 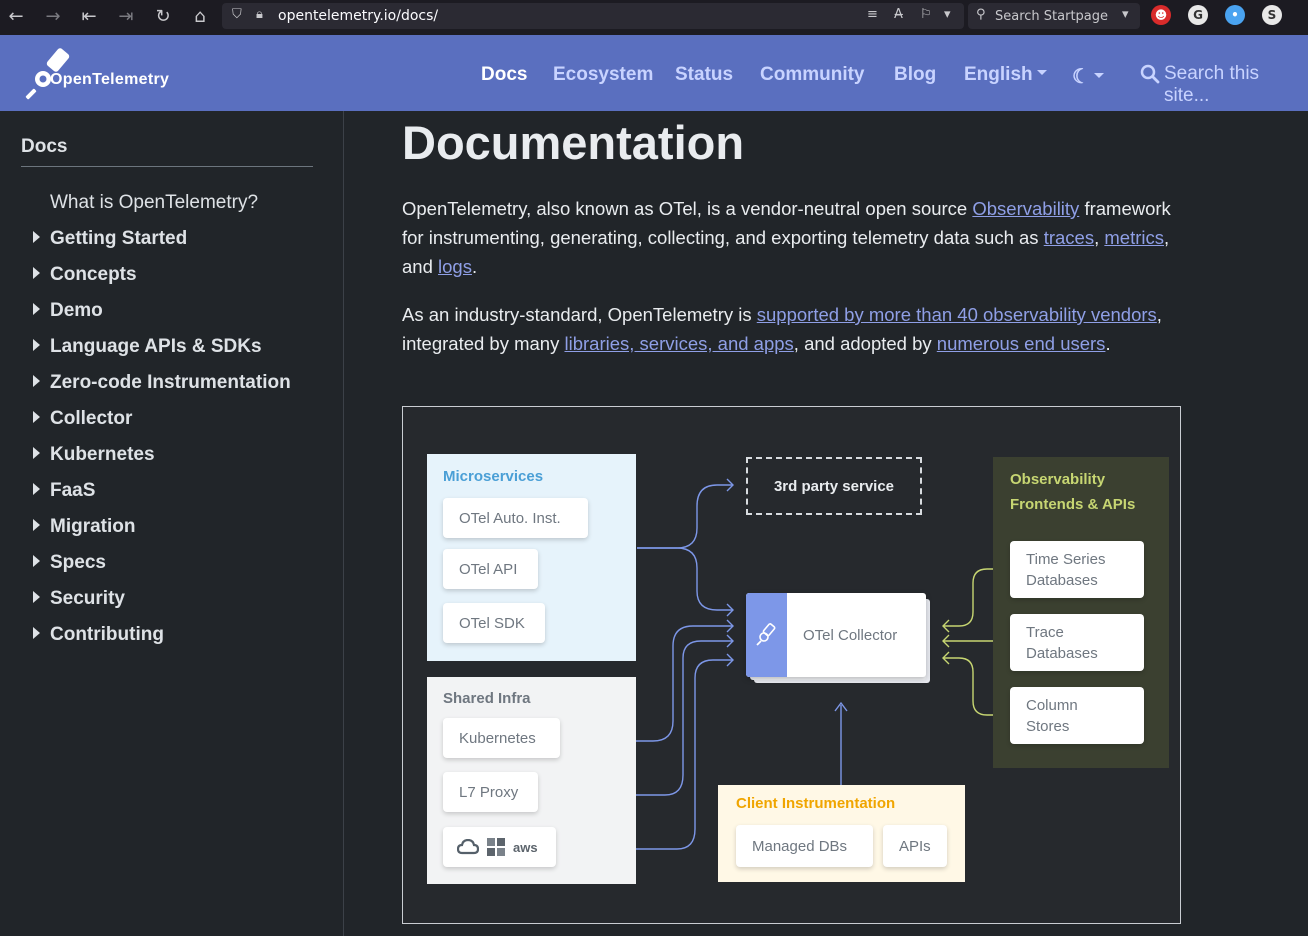 What do you see at coordinates (107, 635) in the screenshot?
I see `sidebar-item-contributing: Contributing` at bounding box center [107, 635].